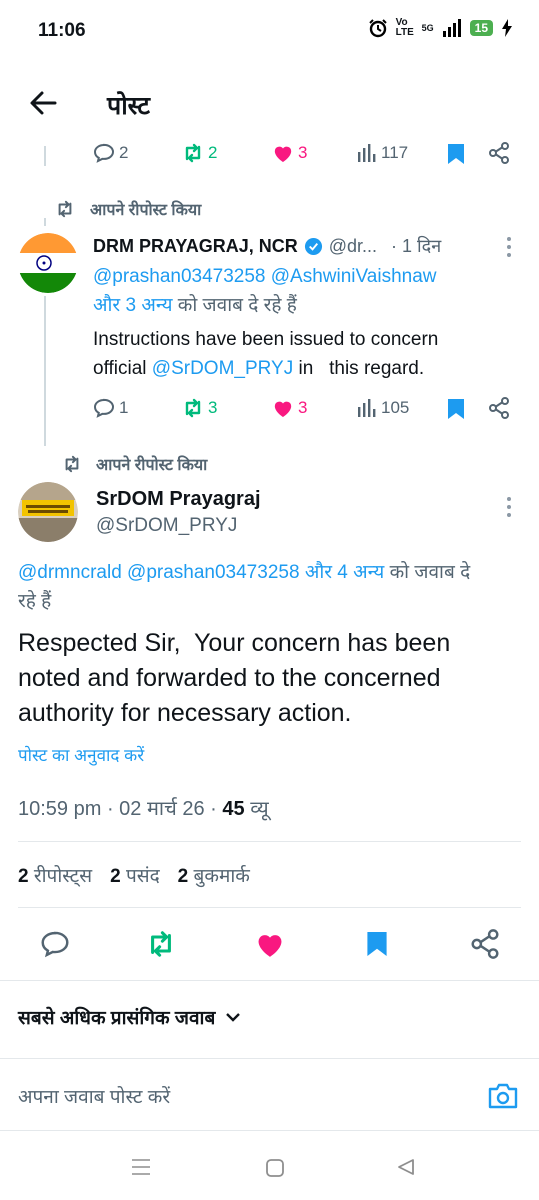 The image size is (539, 1200). Describe the element at coordinates (481, 28) in the screenshot. I see `battery-indicator: 15` at that location.